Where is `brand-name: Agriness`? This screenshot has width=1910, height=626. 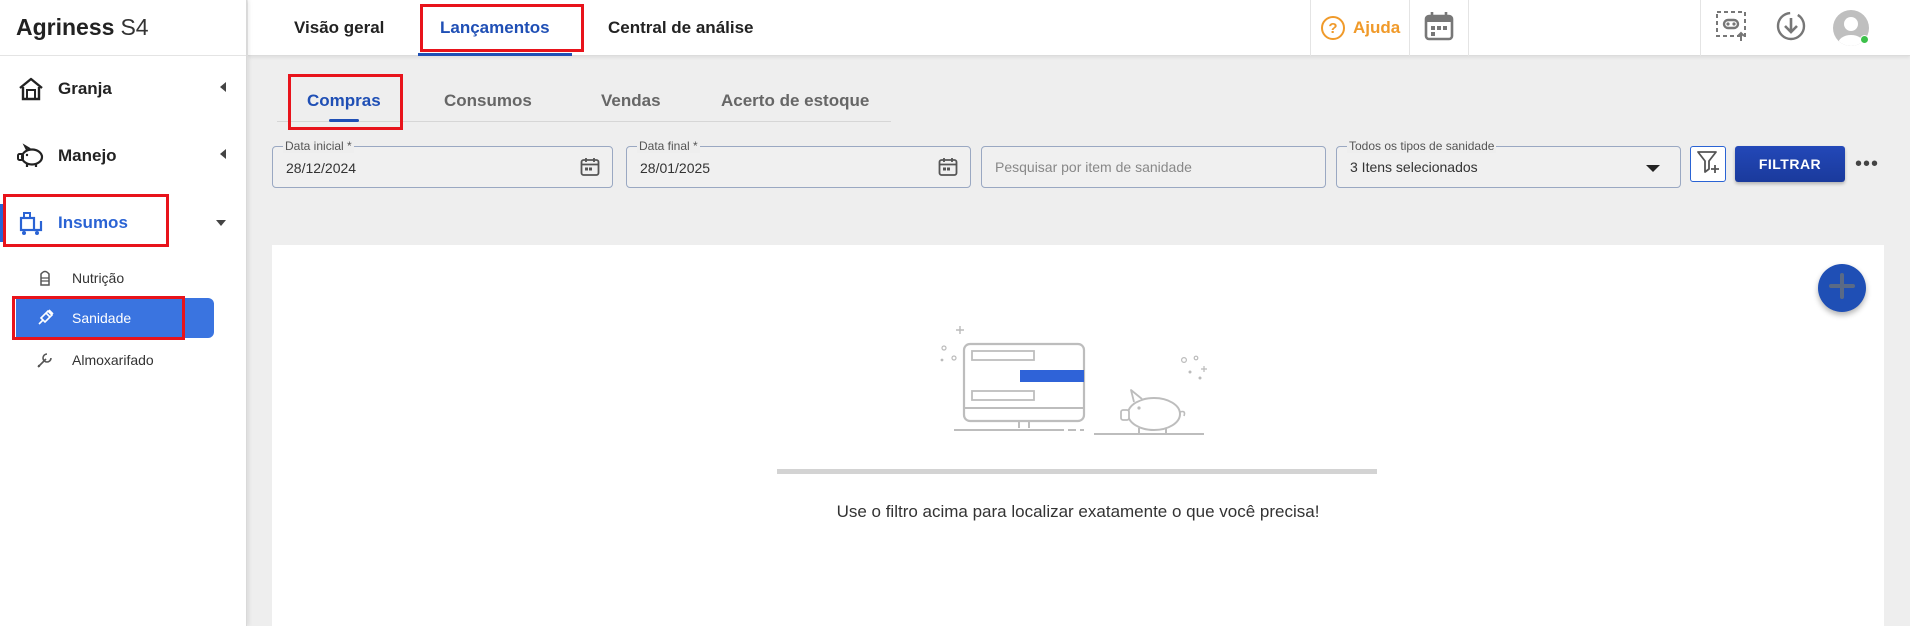 brand-name: Agriness is located at coordinates (65, 27).